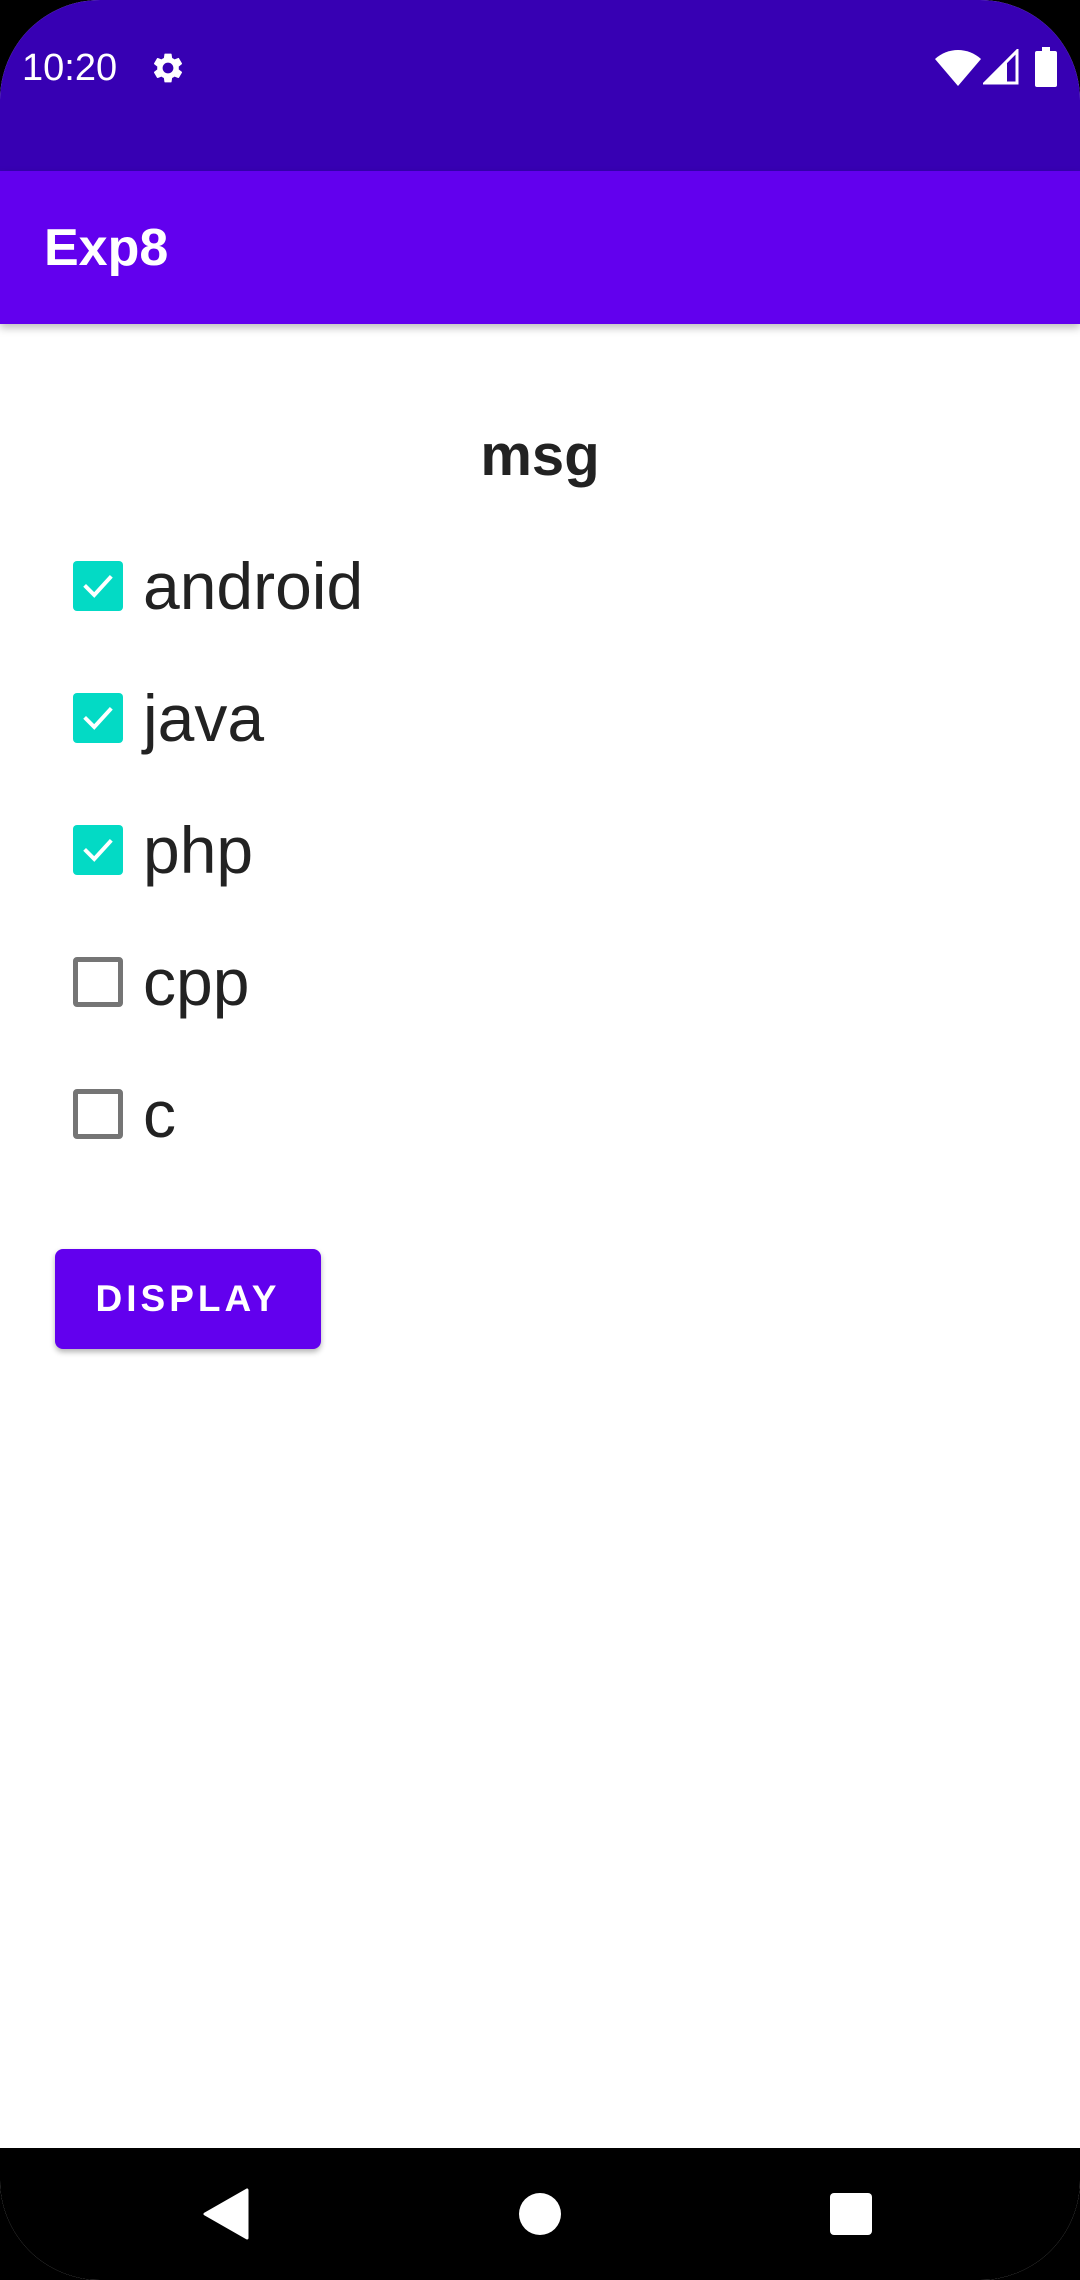 This screenshot has height=2280, width=1080. I want to click on checkbox-android-label: android, so click(253, 586).